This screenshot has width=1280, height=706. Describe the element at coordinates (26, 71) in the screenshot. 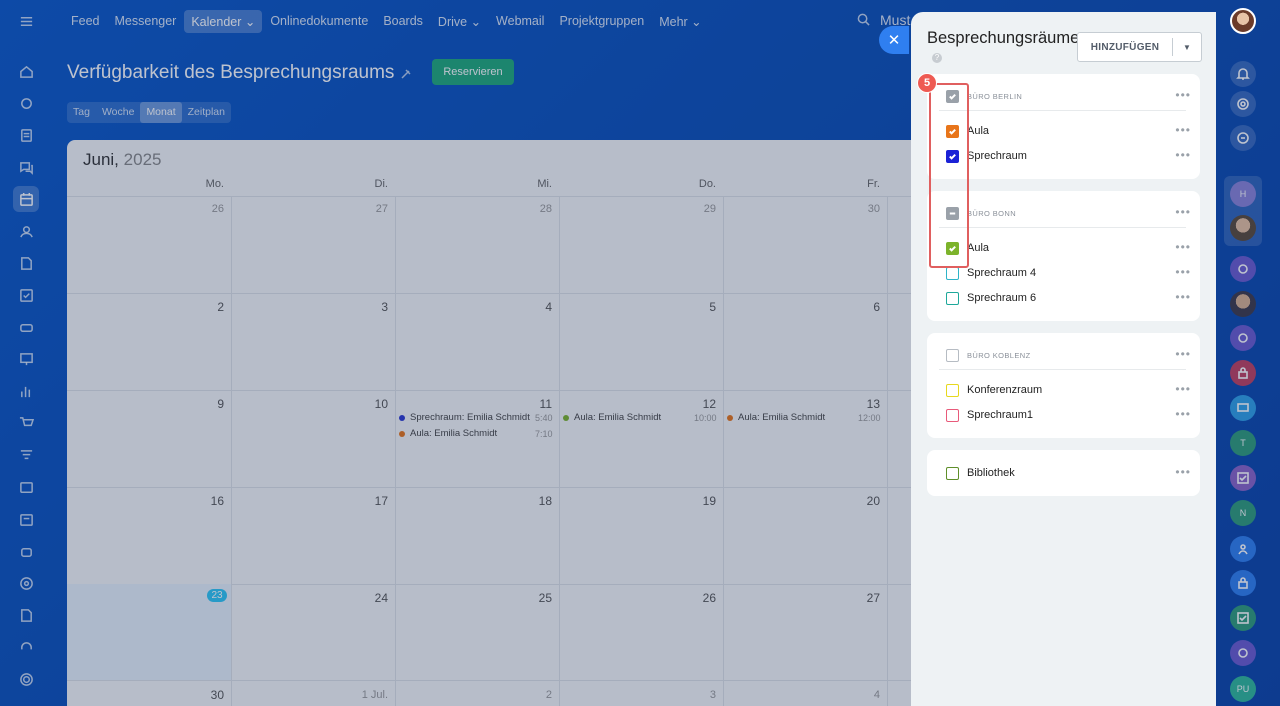

I see `home-icon` at that location.